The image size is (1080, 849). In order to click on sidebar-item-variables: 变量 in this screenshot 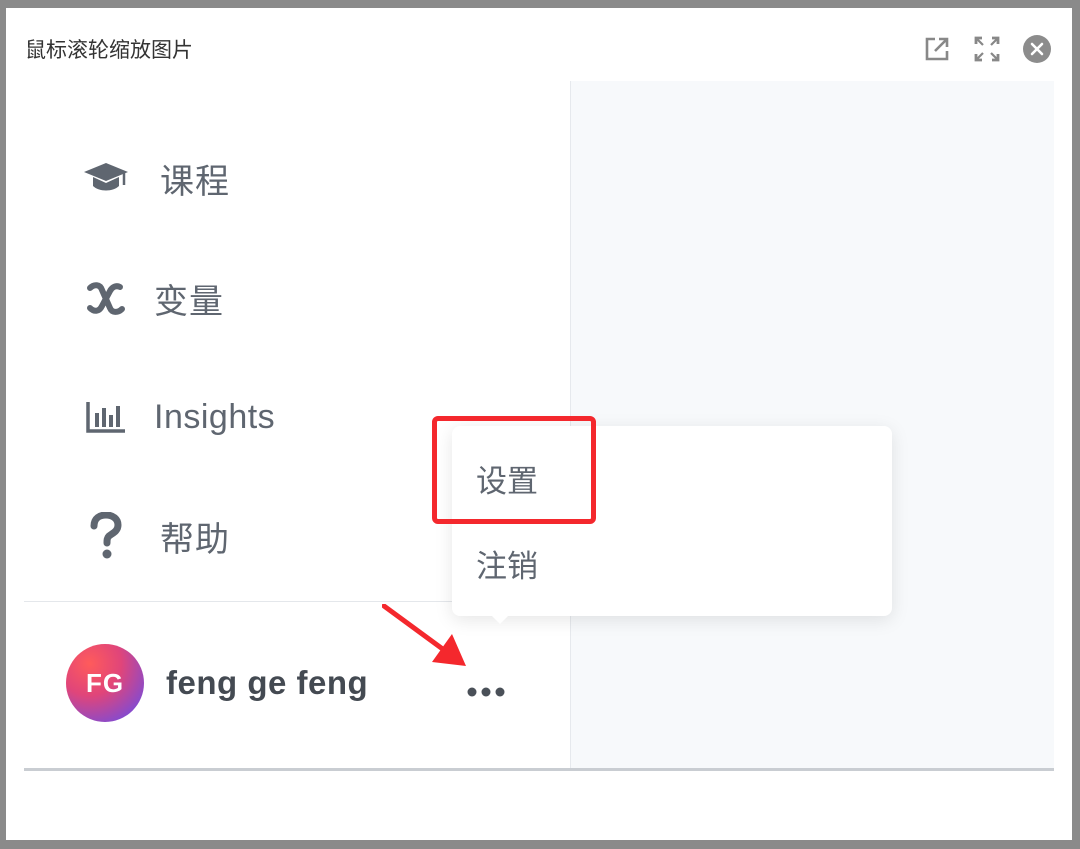, I will do `click(152, 298)`.